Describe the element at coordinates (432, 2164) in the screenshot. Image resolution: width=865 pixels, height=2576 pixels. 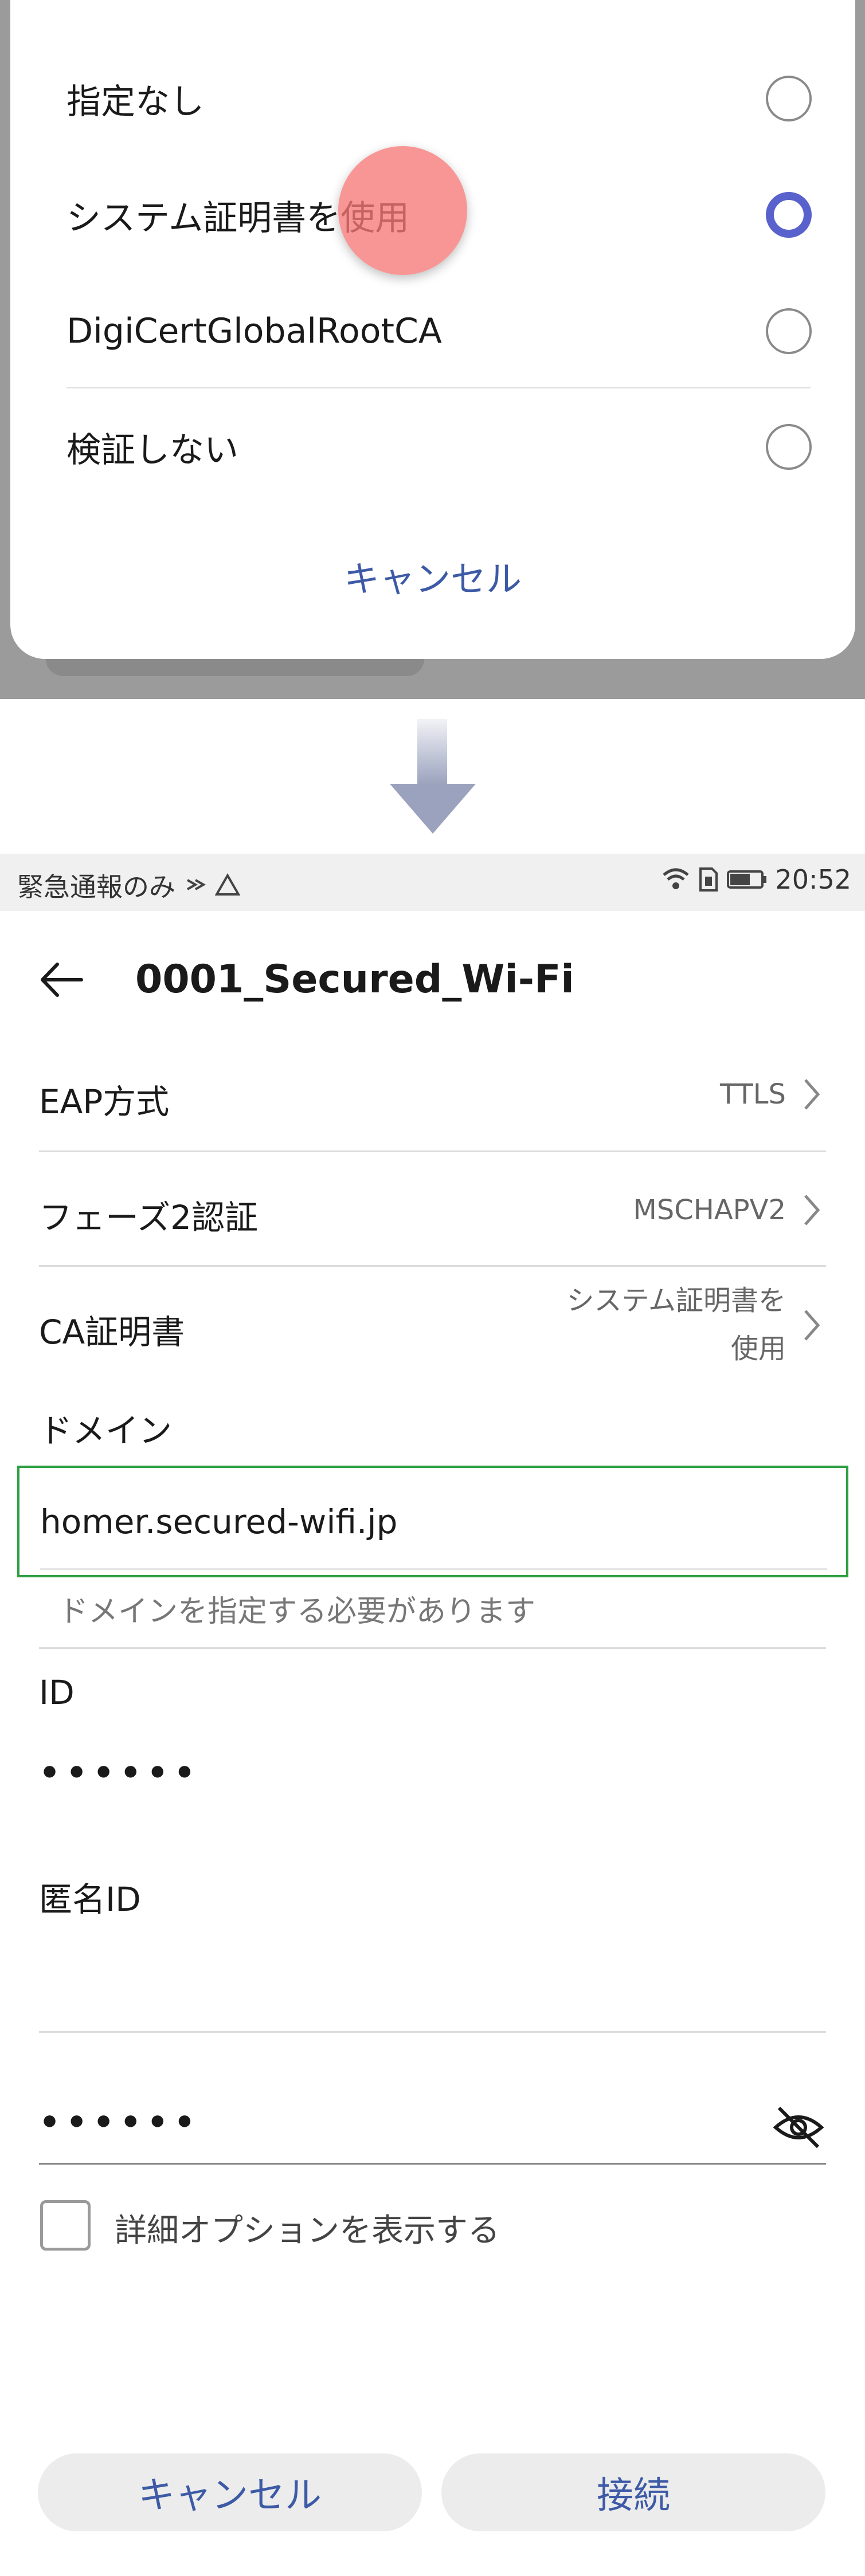
I see `password-underline` at that location.